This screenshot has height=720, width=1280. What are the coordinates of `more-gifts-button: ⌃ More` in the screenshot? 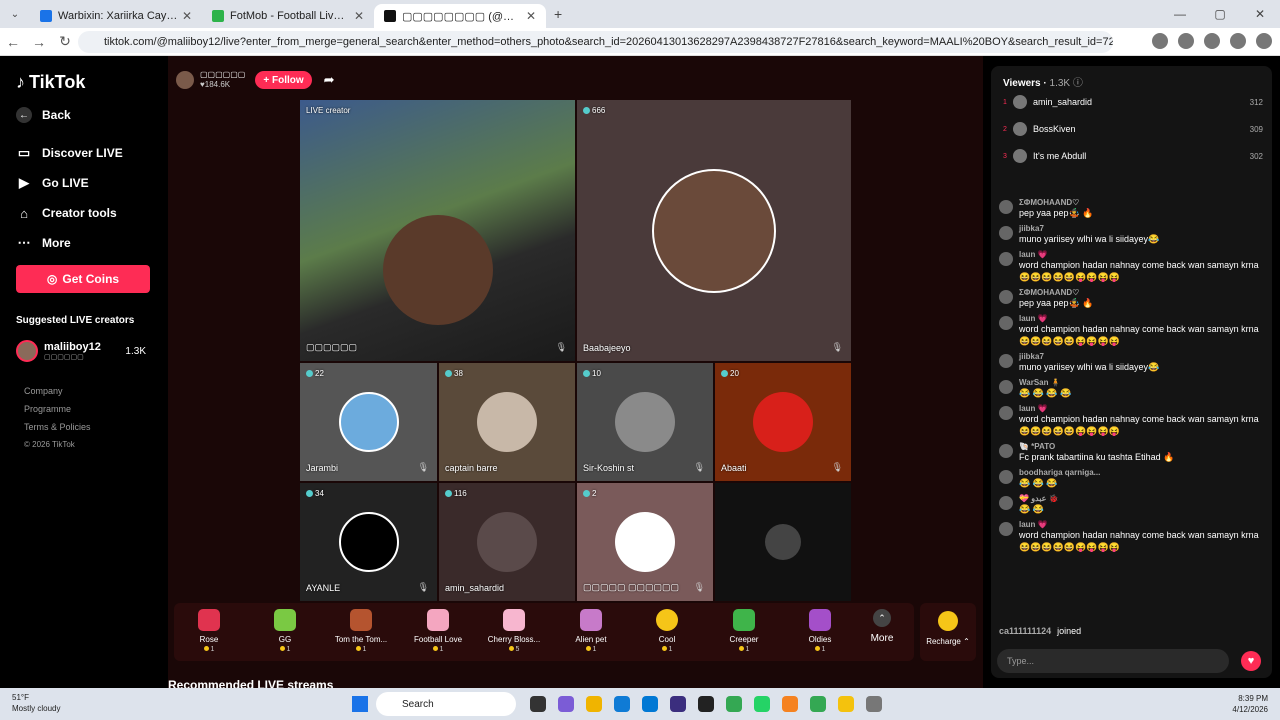 It's located at (882, 626).